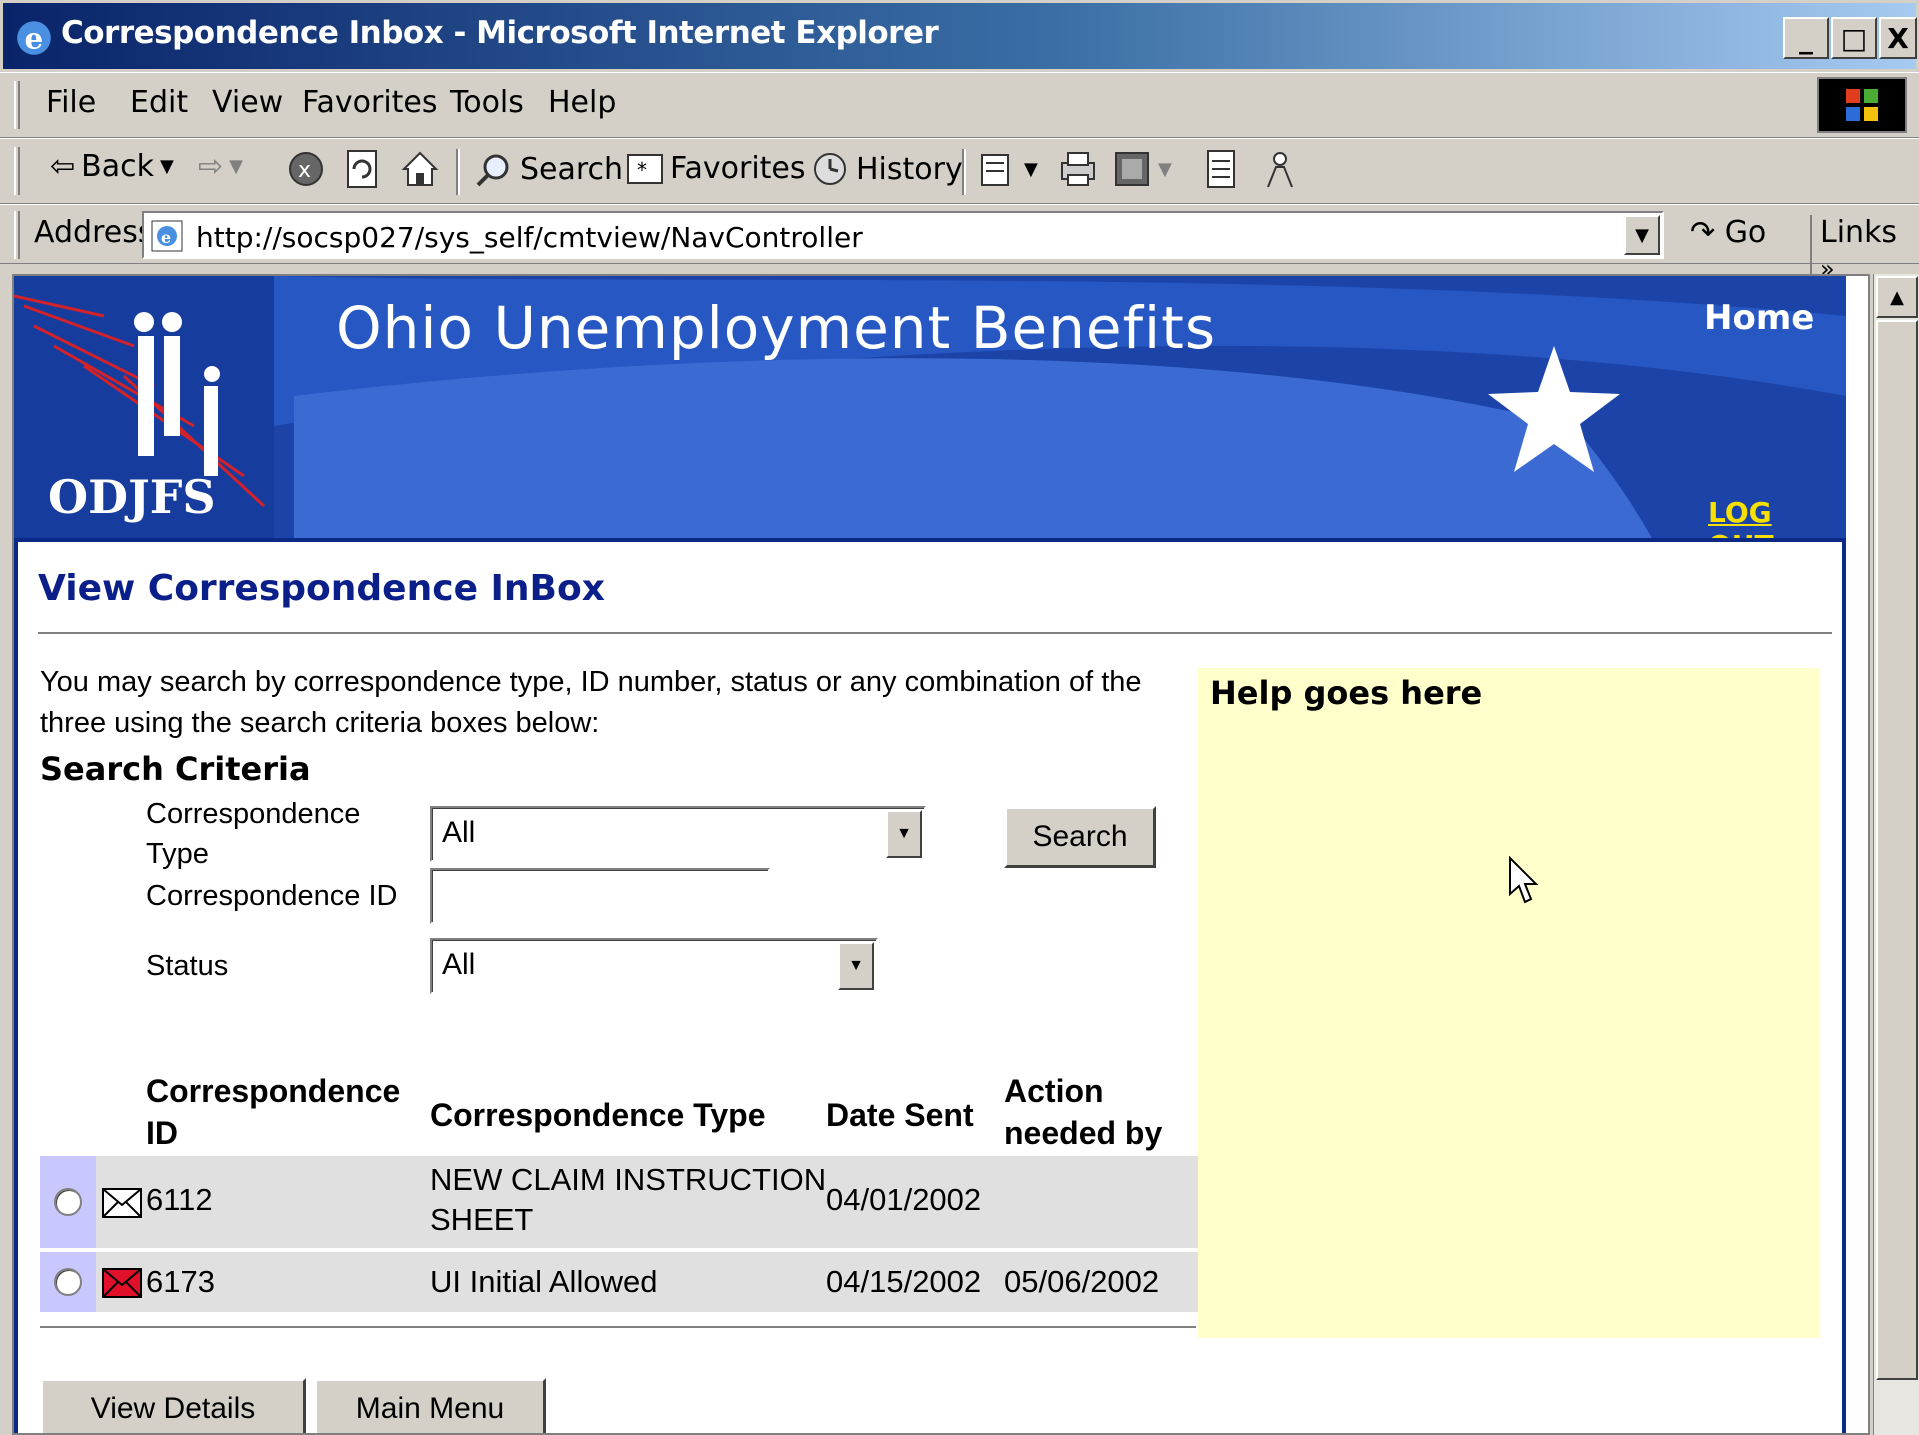 The width and height of the screenshot is (1919, 1435). Describe the element at coordinates (716, 168) in the screenshot. I see `favorites-button: * Favorites` at that location.